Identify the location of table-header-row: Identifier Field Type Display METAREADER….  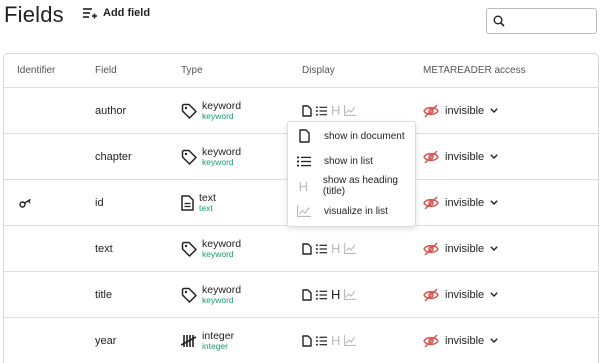
(301, 71).